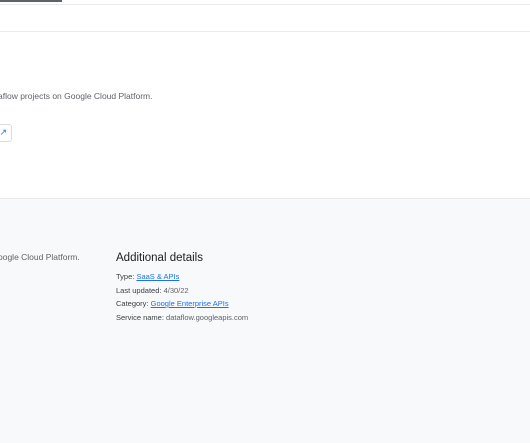 This screenshot has height=443, width=530. I want to click on detail-updated-row: Last updated: 4/30/22, so click(152, 290).